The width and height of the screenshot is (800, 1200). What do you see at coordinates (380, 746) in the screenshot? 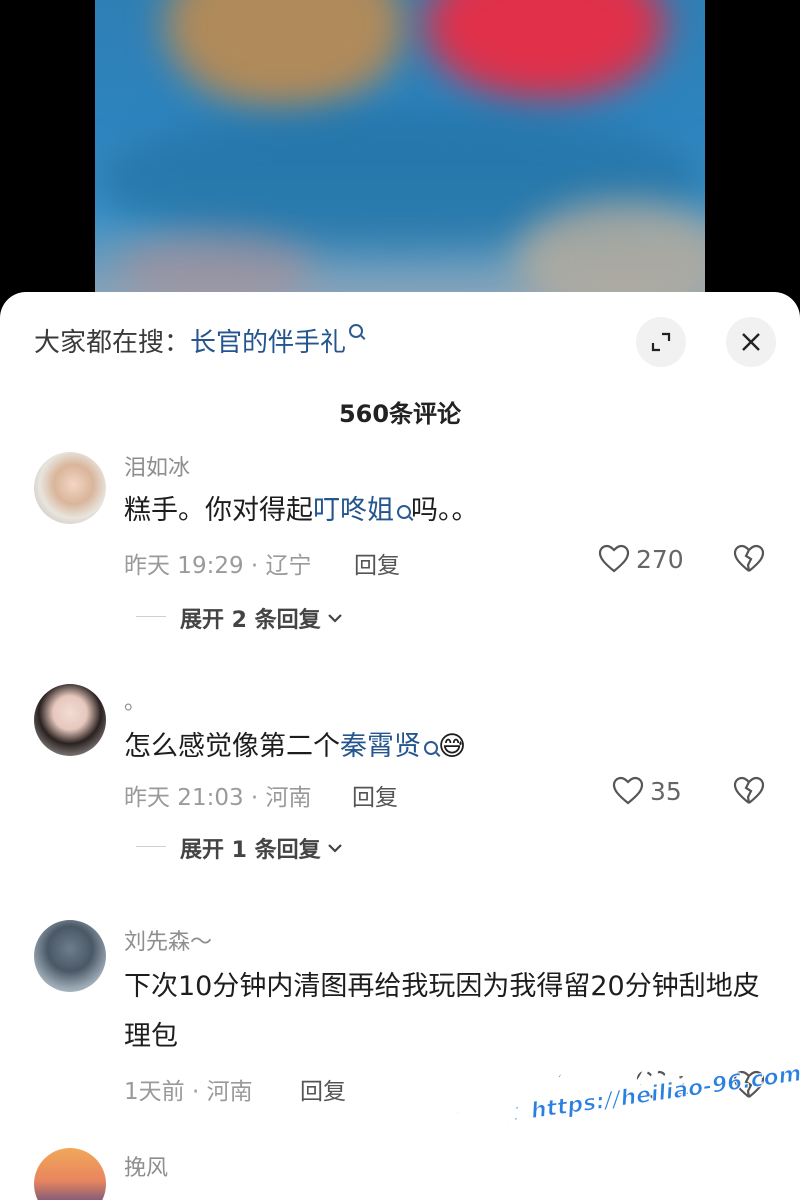
I see `comment-search-link: 秦霄贤` at bounding box center [380, 746].